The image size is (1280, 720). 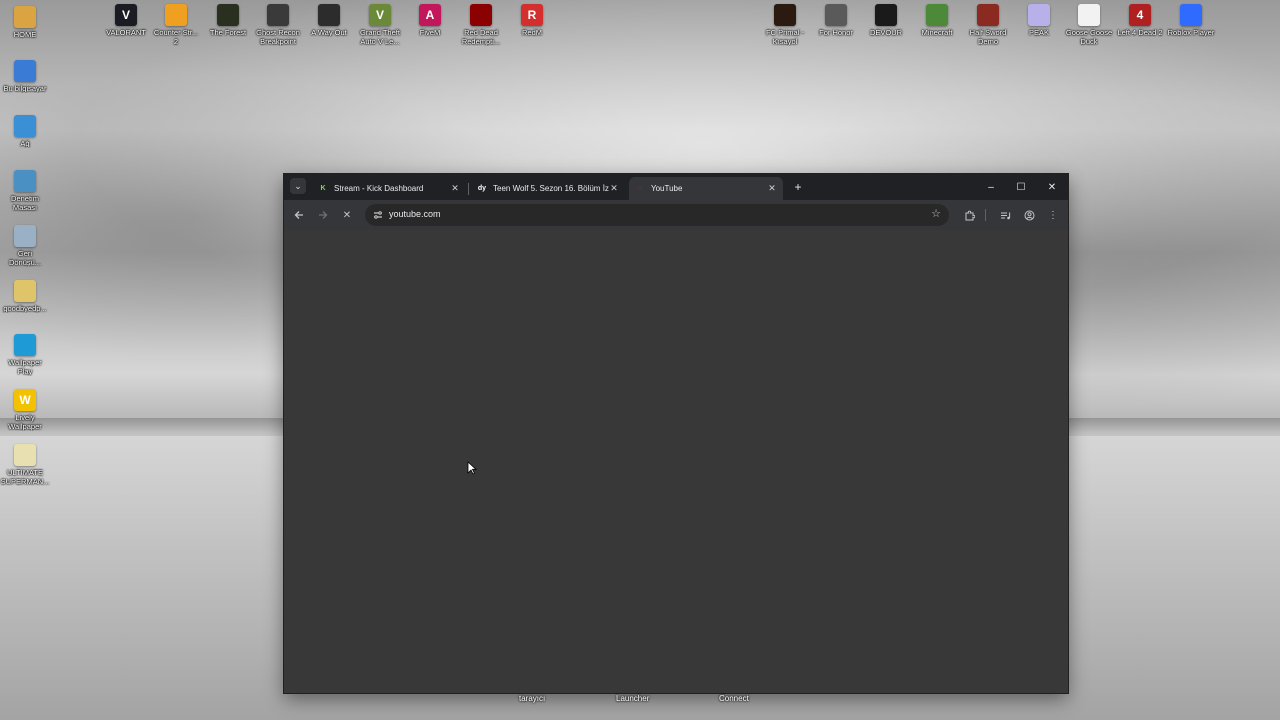 I want to click on desktop-shortcut-label: A Way Out, so click(x=329, y=32).